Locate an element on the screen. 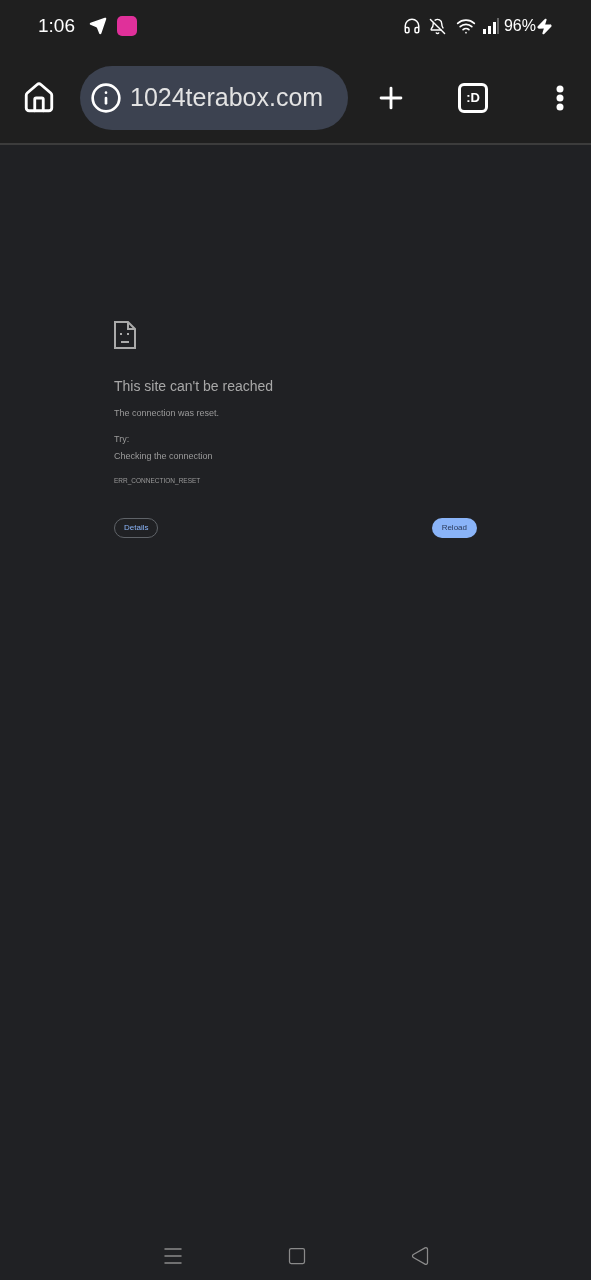  signal-icon is located at coordinates (490, 26).